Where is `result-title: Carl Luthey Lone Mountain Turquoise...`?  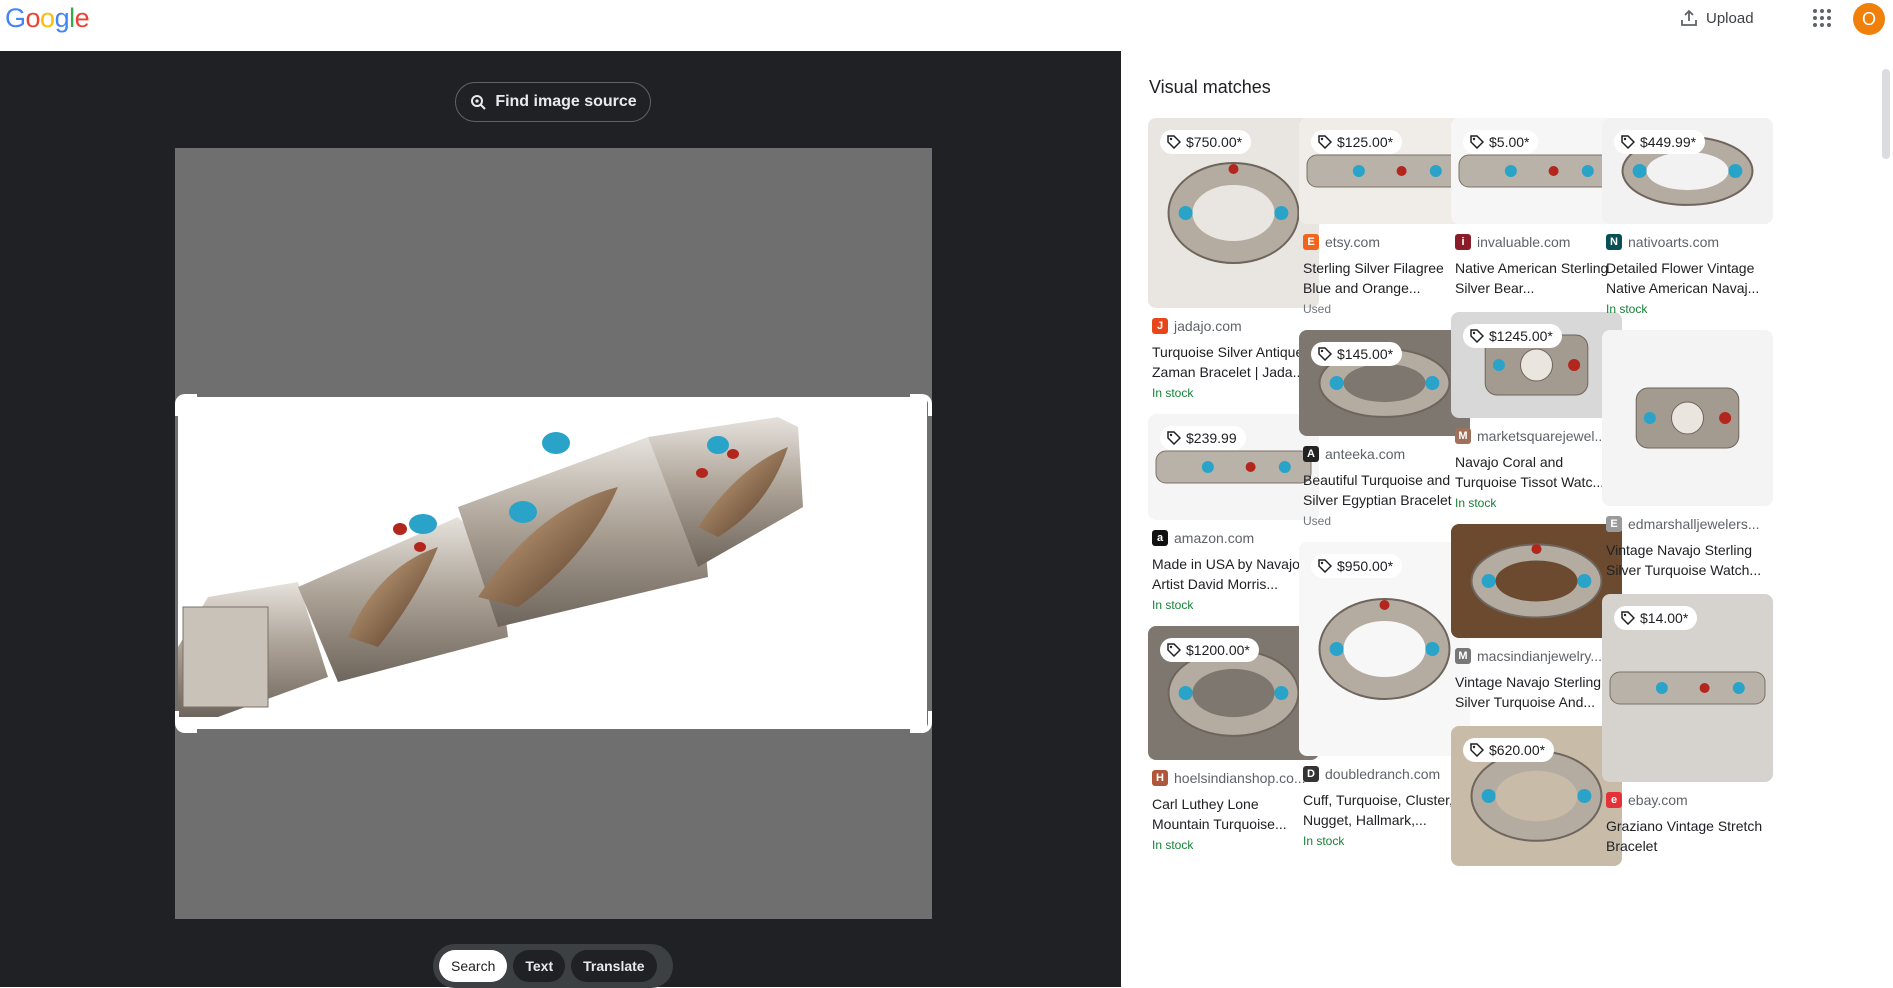
result-title: Carl Luthey Lone Mountain Turquoise... is located at coordinates (1233, 814).